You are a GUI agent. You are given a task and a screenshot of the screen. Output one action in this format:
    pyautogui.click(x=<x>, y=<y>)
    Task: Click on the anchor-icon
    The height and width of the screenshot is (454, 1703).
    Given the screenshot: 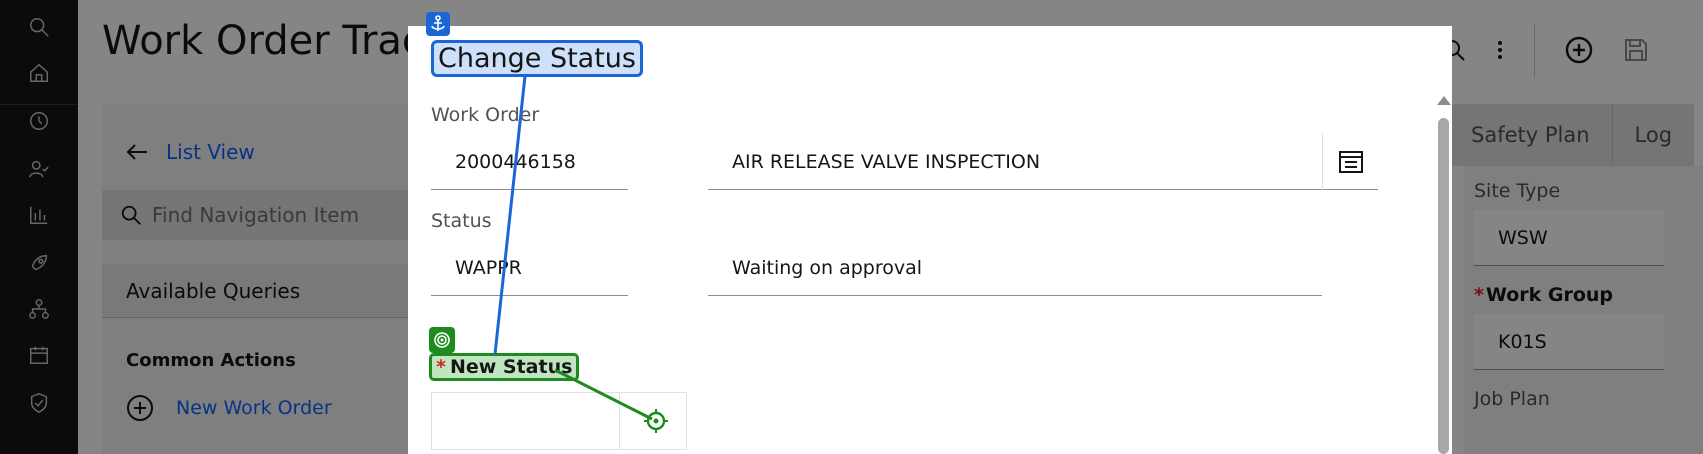 What is the action you would take?
    pyautogui.click(x=438, y=24)
    